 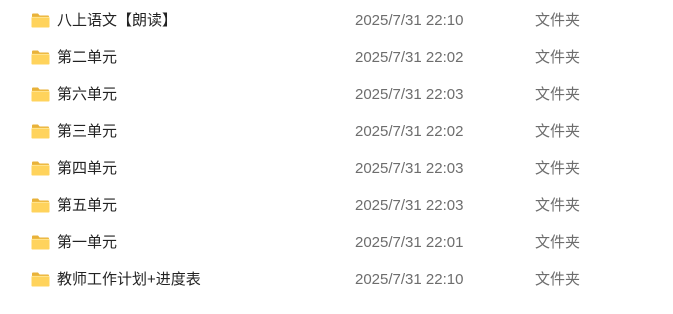 What do you see at coordinates (336, 242) in the screenshot?
I see `list-item: 第一单元 2025/7/31 22:01 文件夹` at bounding box center [336, 242].